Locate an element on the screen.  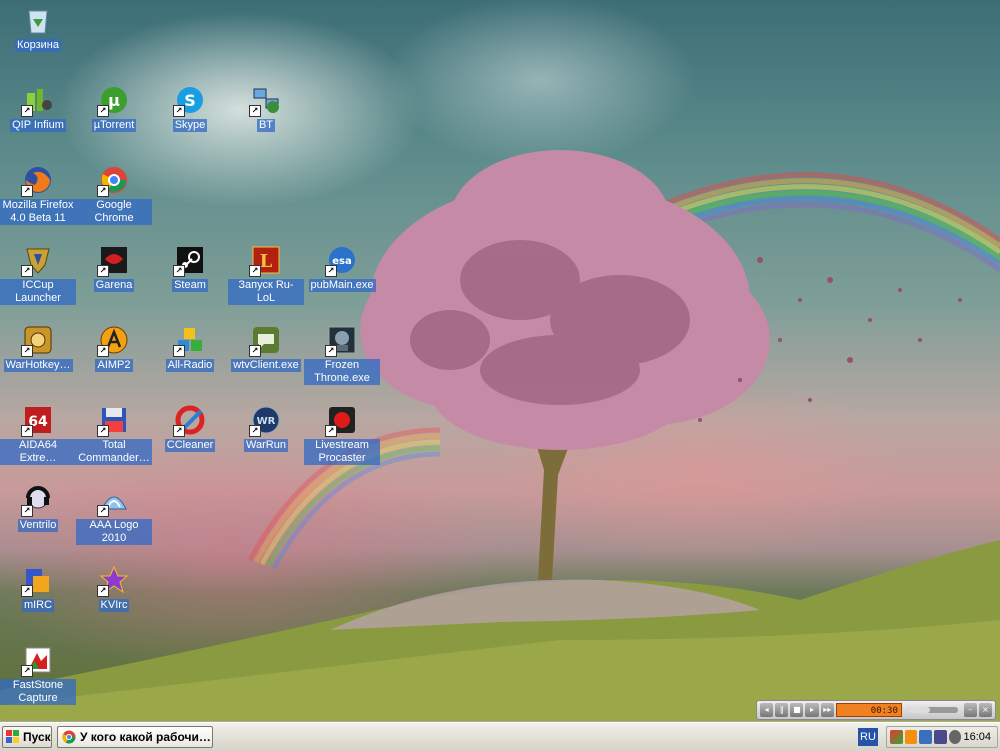
desktop-icon-ventrilo: ↗ Ventrilo is located at coordinates (38, 508).